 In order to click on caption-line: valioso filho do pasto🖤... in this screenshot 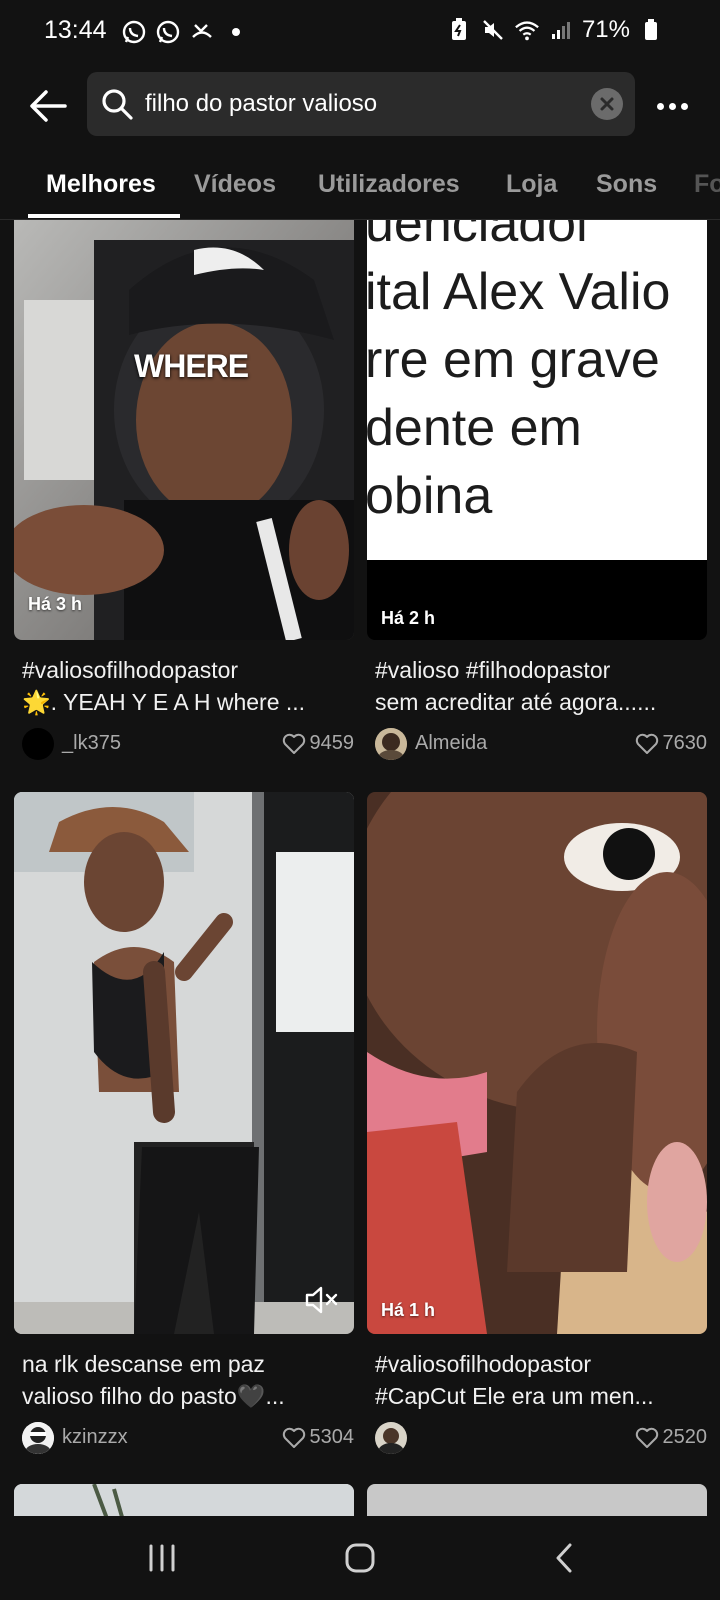, I will do `click(153, 1396)`.